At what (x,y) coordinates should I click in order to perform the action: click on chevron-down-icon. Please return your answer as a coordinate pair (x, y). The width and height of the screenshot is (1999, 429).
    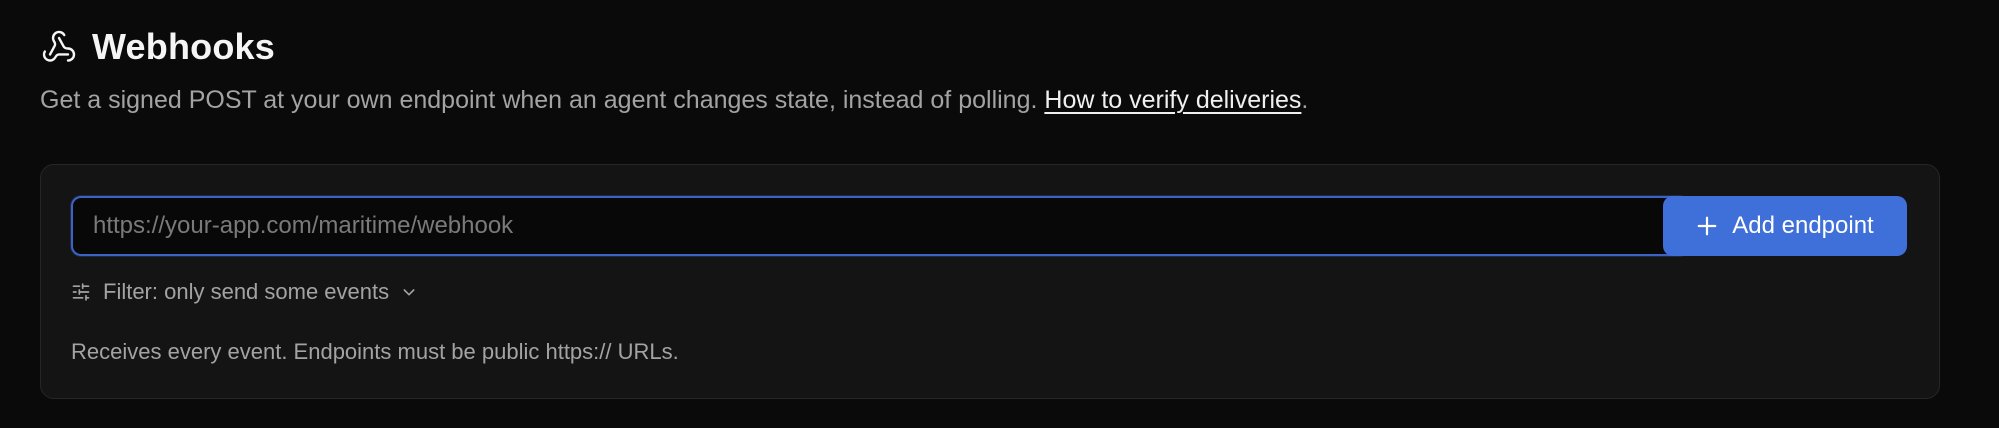
    Looking at the image, I should click on (409, 292).